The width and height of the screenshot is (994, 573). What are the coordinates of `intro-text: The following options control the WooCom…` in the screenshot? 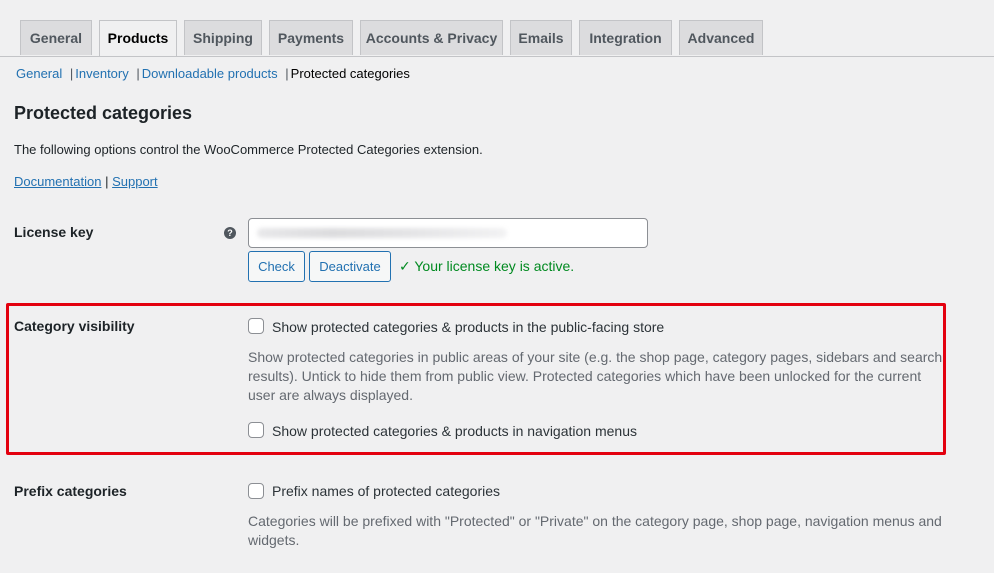 It's located at (248, 149).